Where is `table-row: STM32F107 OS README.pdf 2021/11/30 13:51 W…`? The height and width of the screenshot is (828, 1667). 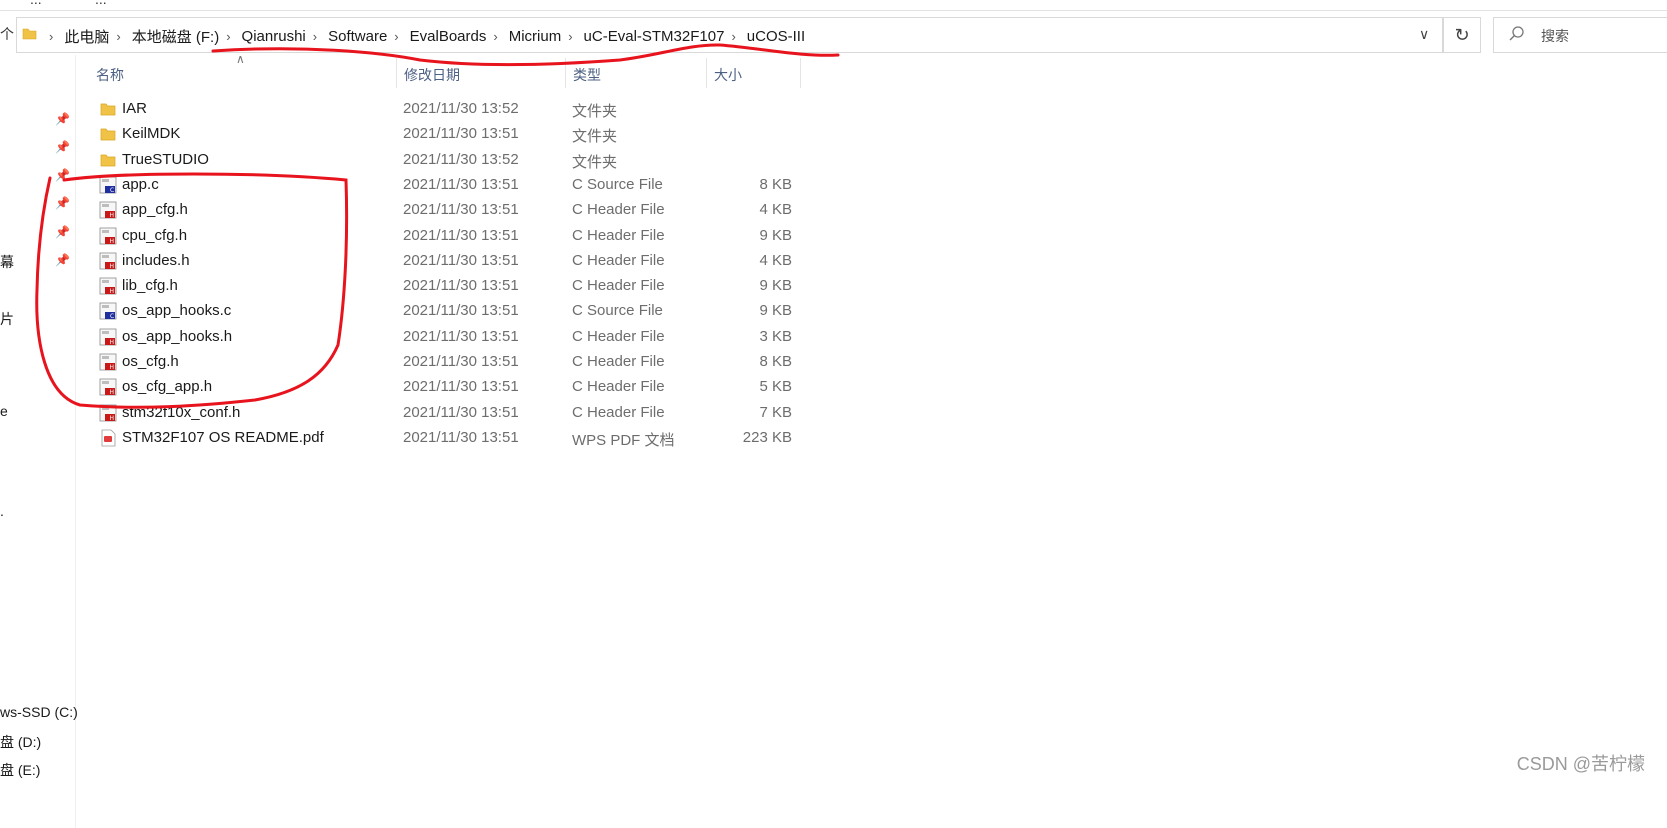
table-row: STM32F107 OS README.pdf 2021/11/30 13:51 W… is located at coordinates (446, 438).